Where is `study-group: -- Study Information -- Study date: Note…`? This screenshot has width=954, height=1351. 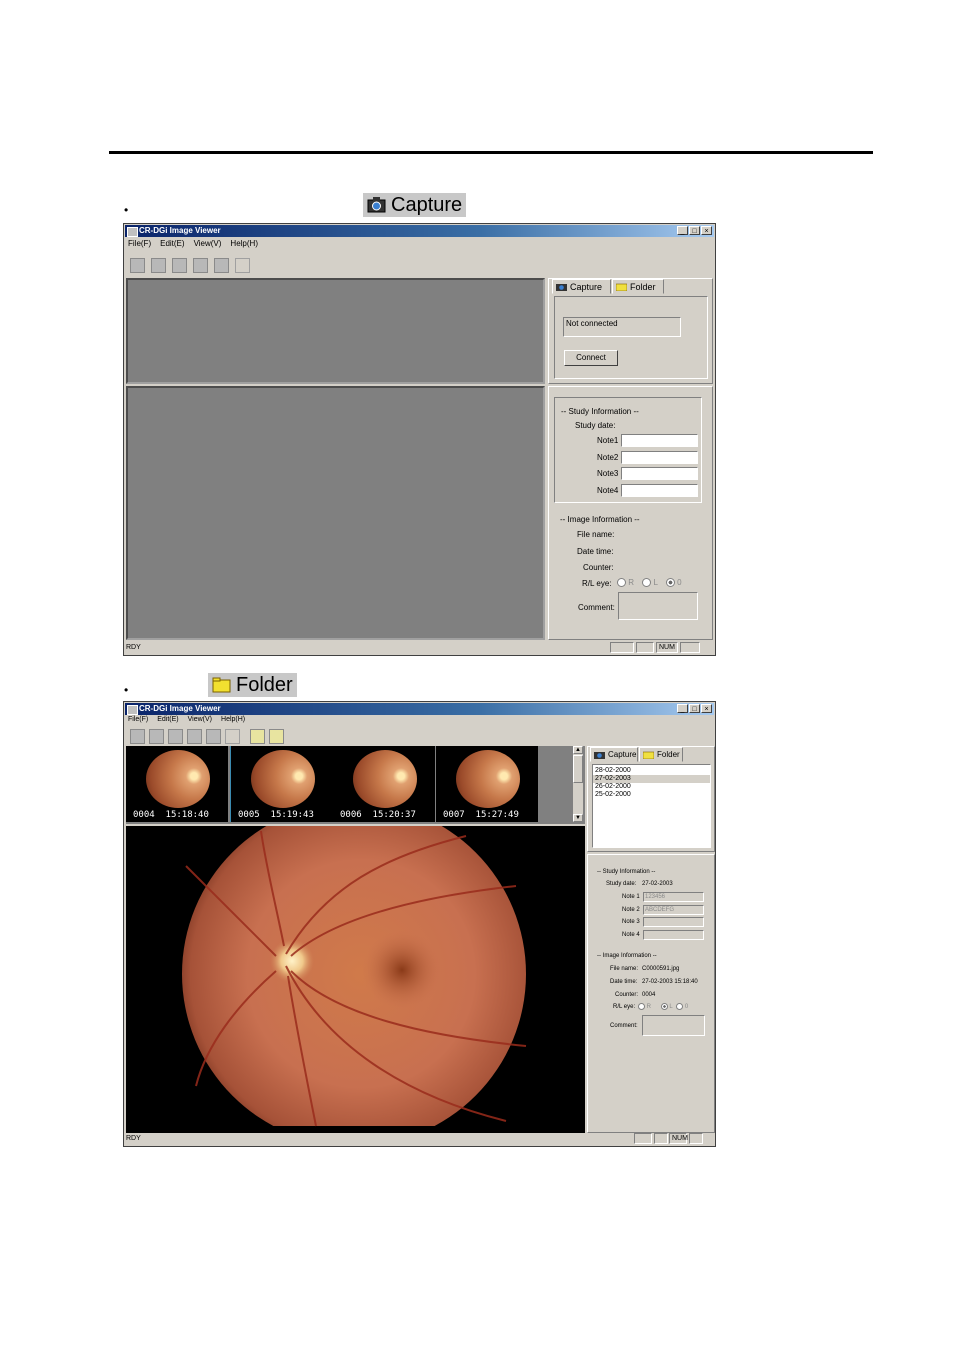
study-group: -- Study Information -- Study date: Note… is located at coordinates (628, 450).